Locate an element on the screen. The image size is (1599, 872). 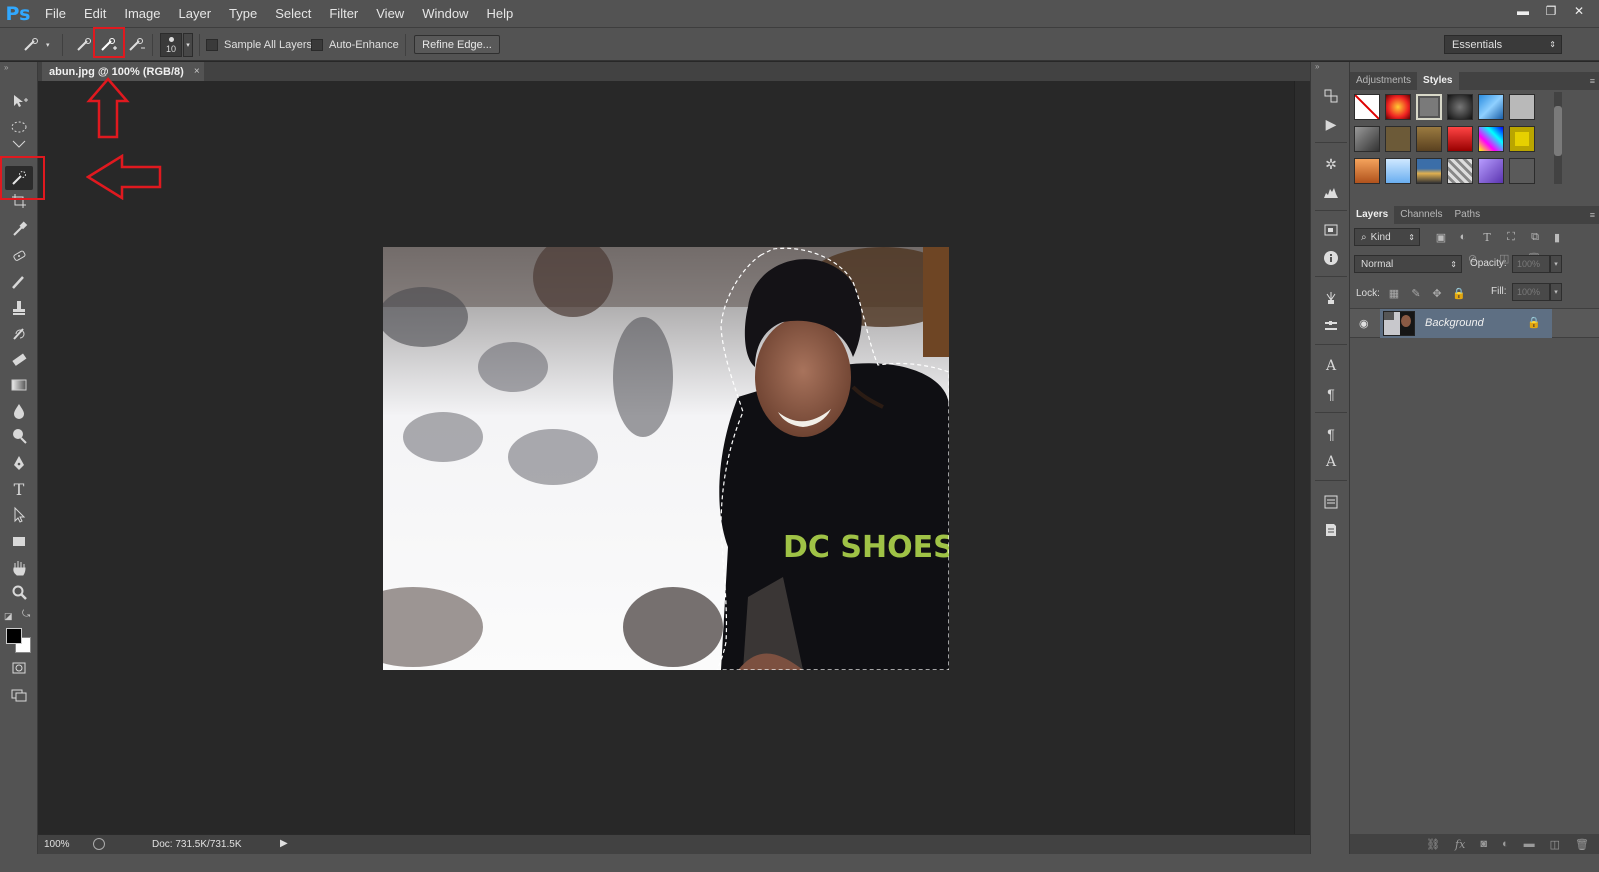
vertical-scrollbar is located at coordinates (1302, 457).